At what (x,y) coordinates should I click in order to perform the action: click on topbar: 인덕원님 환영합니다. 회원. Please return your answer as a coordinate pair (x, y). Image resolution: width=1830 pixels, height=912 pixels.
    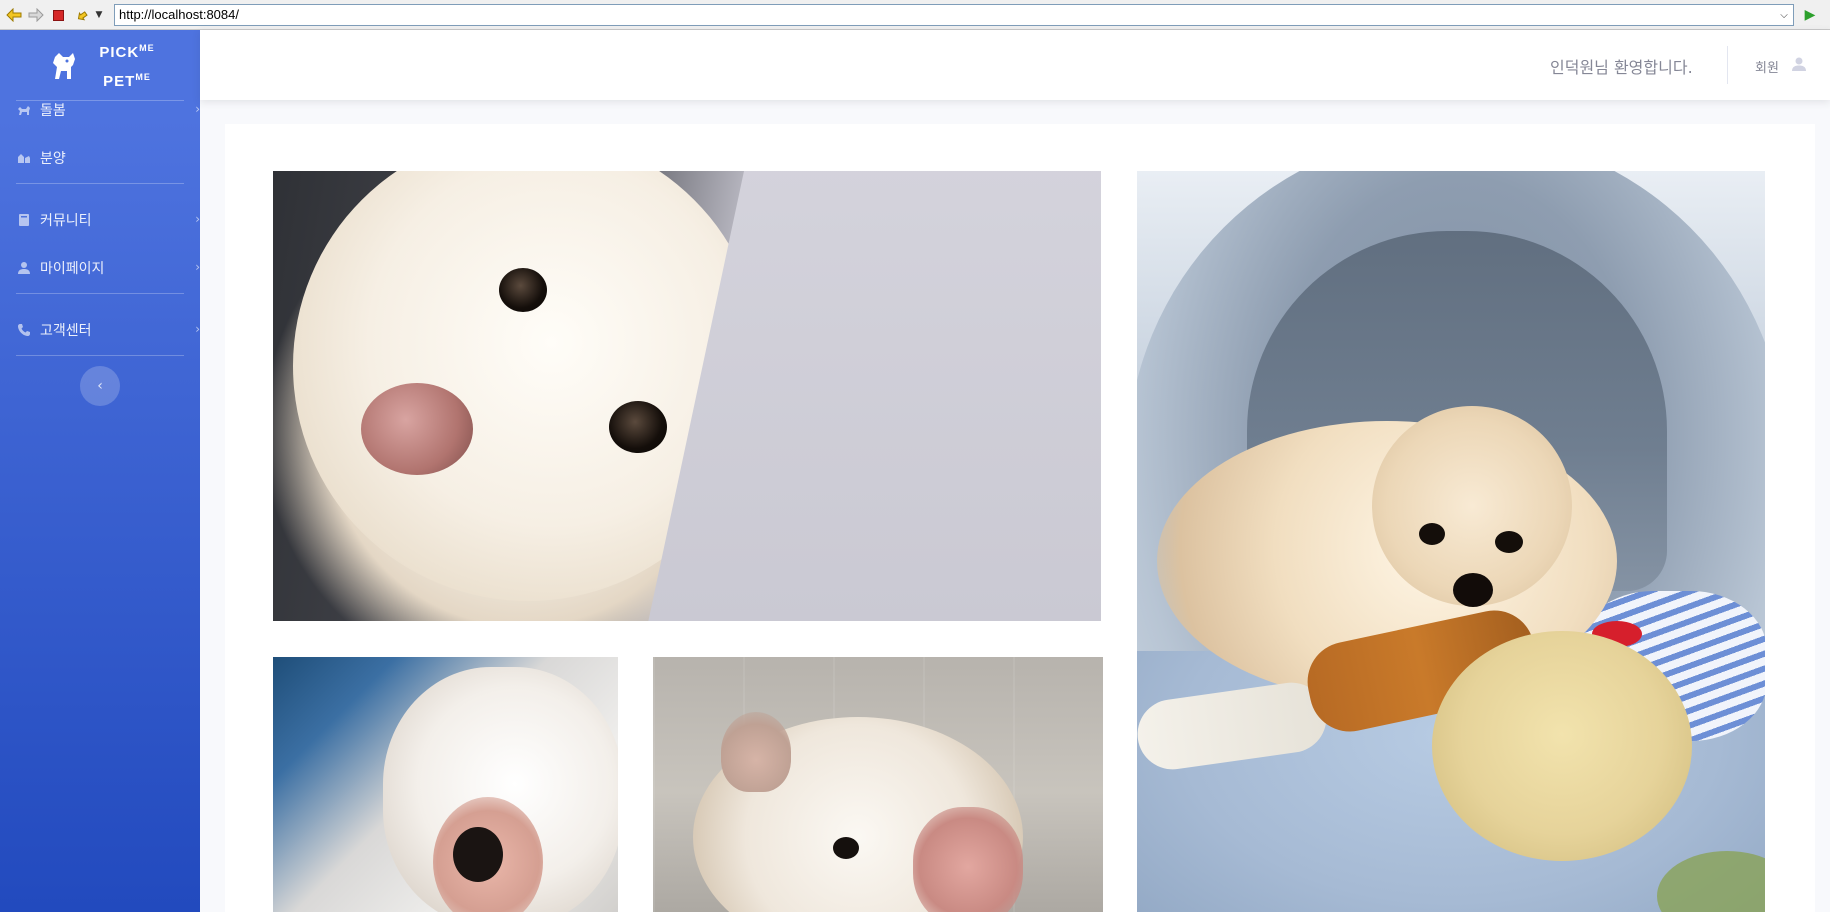
    Looking at the image, I should click on (1015, 65).